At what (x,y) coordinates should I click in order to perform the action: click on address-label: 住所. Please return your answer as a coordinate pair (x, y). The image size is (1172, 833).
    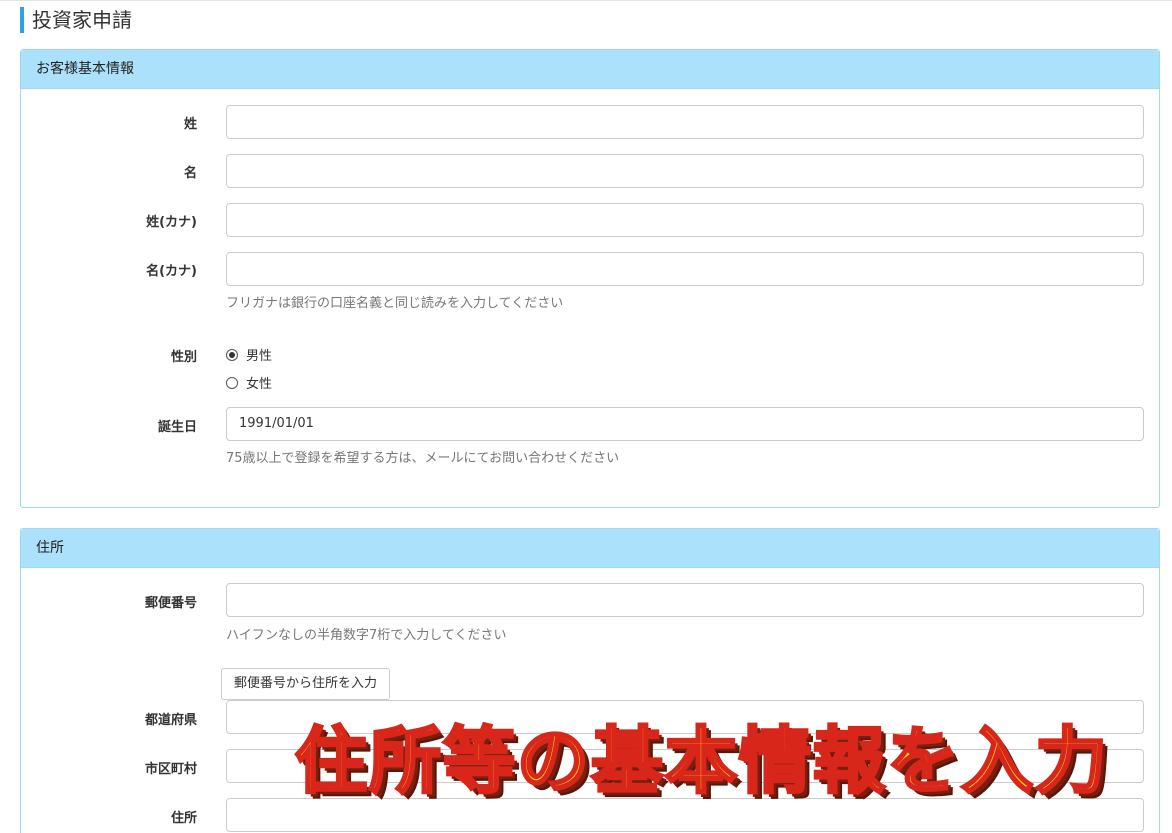
    Looking at the image, I should click on (183, 818).